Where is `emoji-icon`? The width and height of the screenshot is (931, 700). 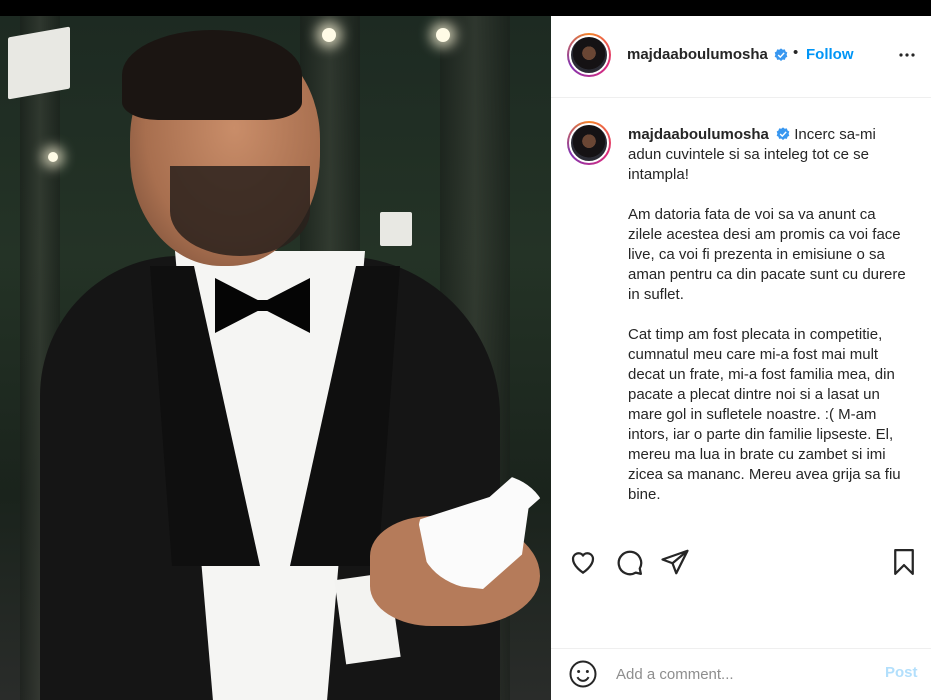 emoji-icon is located at coordinates (583, 674).